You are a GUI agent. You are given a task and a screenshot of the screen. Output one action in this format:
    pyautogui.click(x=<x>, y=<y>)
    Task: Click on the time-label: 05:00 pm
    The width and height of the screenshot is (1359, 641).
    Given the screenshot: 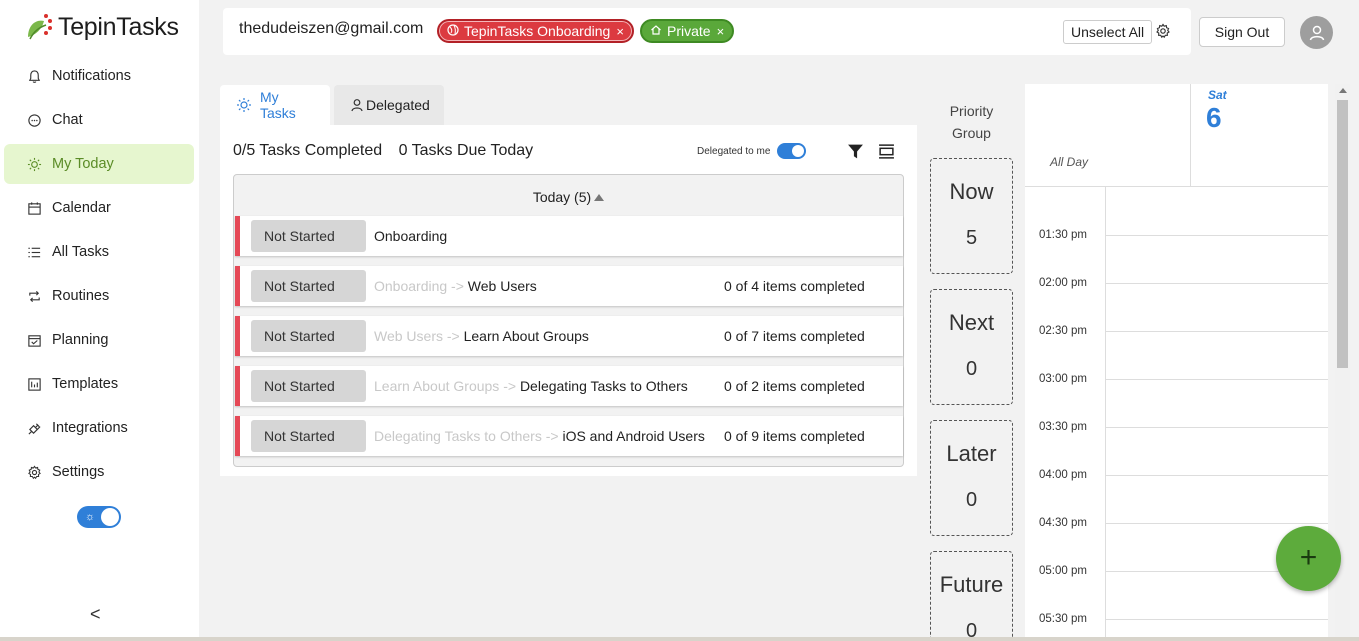 What is the action you would take?
    pyautogui.click(x=1063, y=571)
    